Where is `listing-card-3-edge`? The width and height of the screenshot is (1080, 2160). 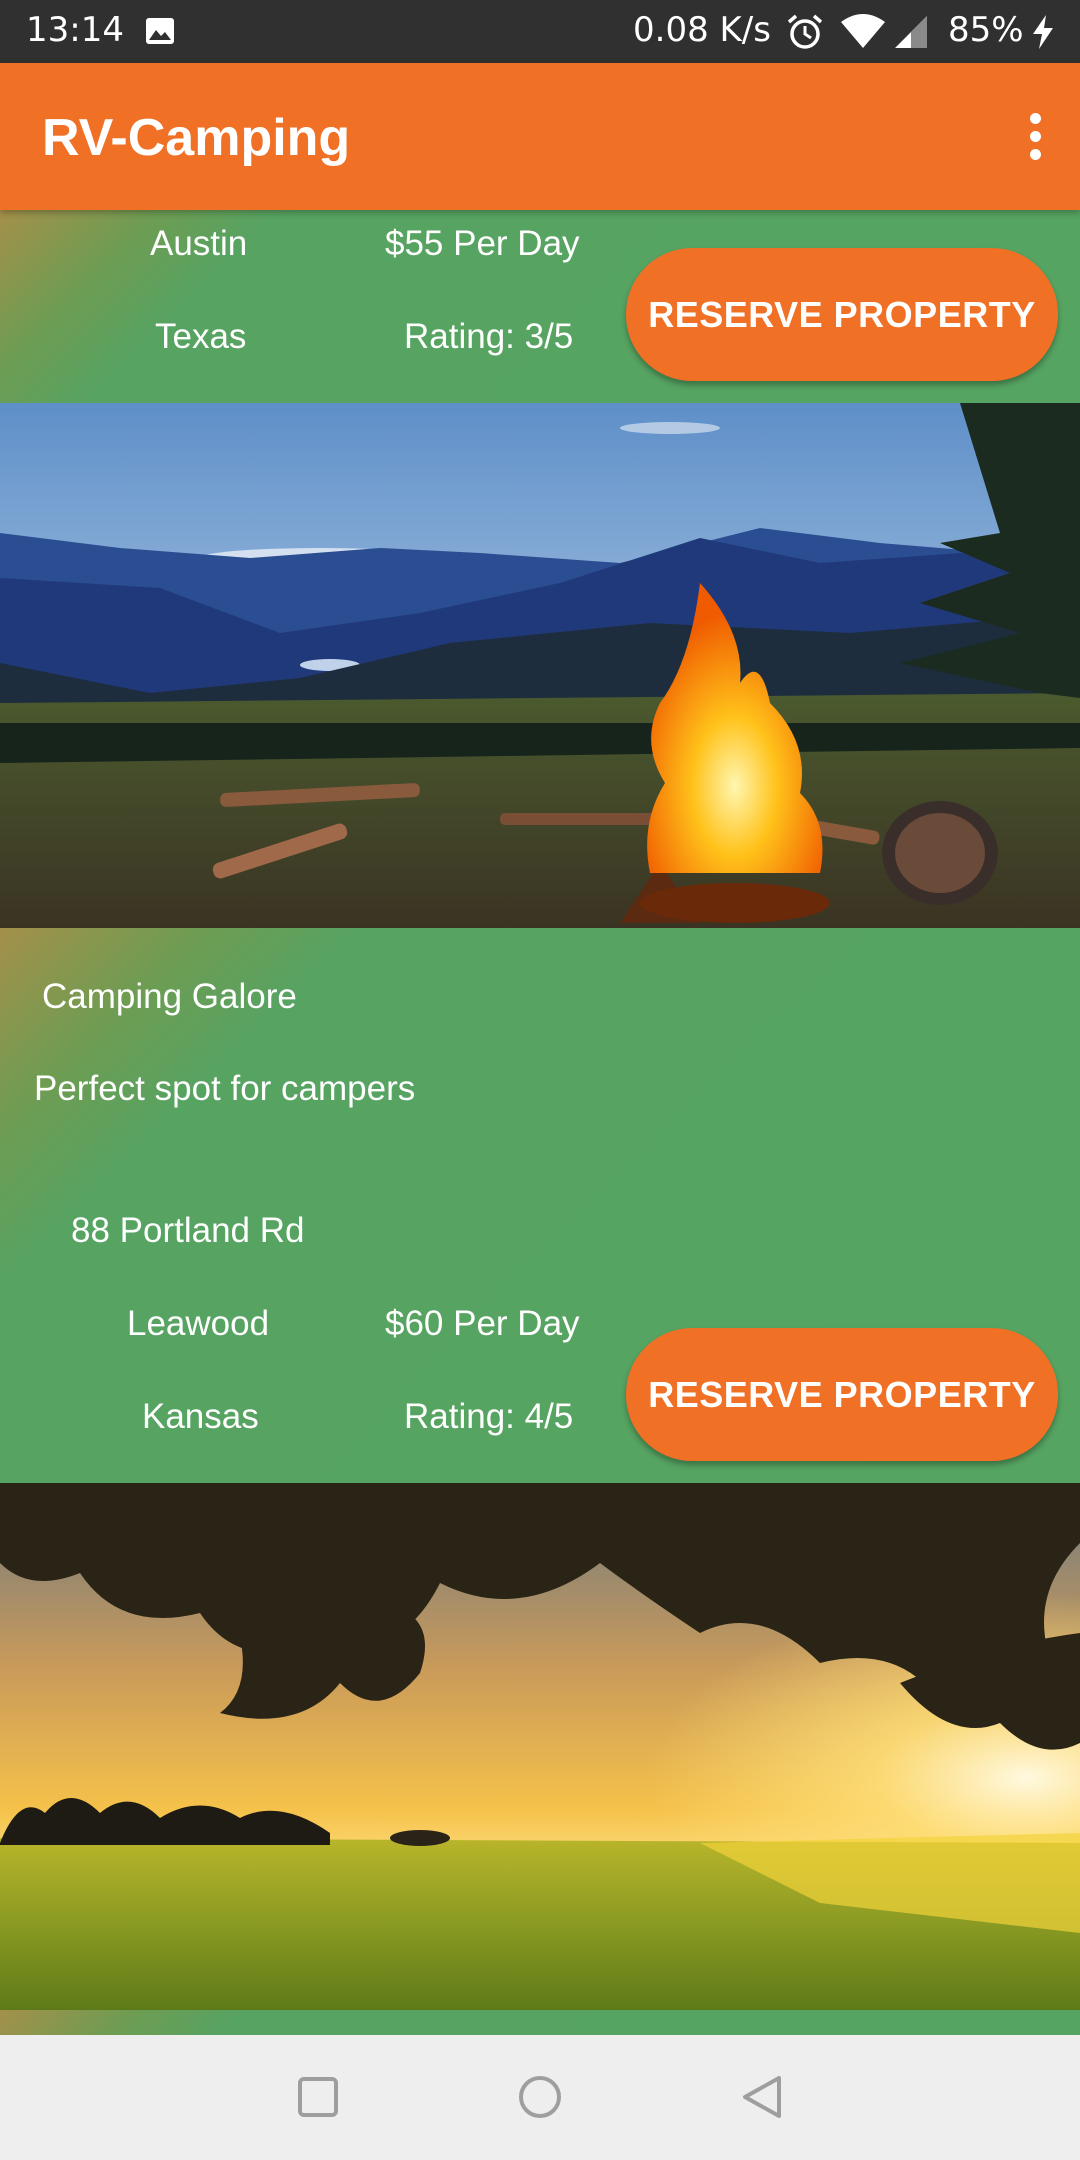 listing-card-3-edge is located at coordinates (540, 2022).